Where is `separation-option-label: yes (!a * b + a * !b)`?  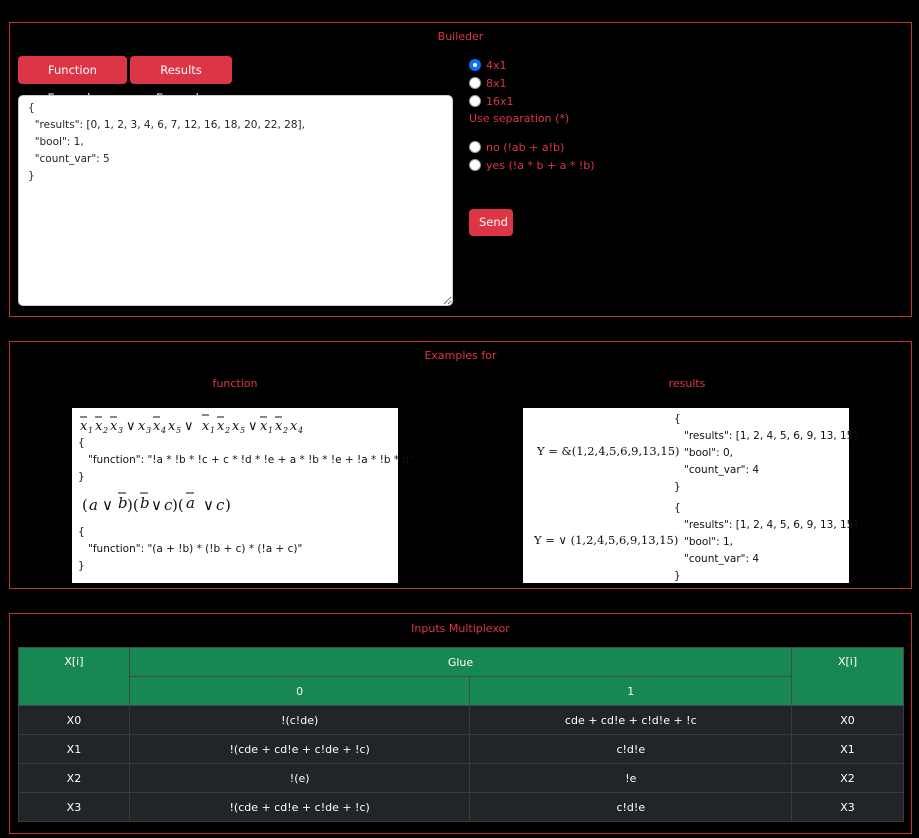
separation-option-label: yes (!a * b + a * !b) is located at coordinates (540, 165).